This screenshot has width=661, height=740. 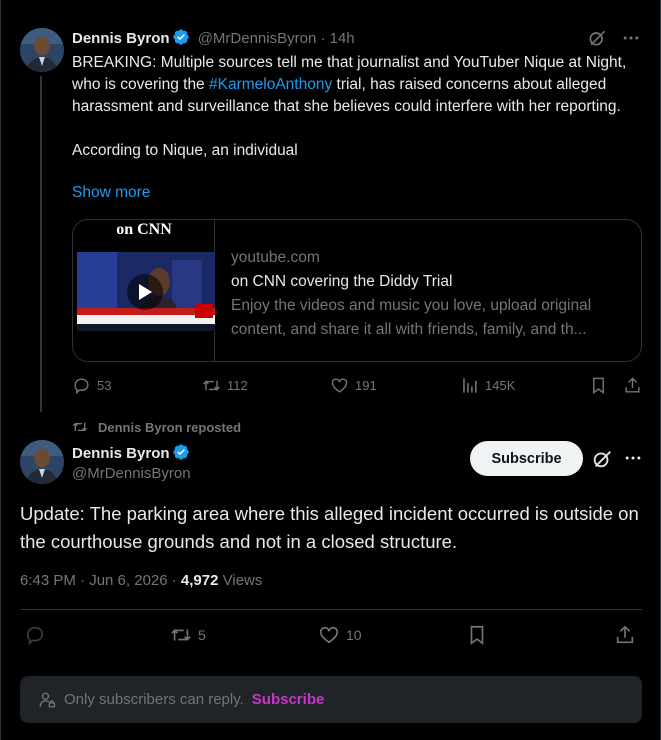 What do you see at coordinates (288, 699) in the screenshot?
I see `subscribe-link: Subscribe` at bounding box center [288, 699].